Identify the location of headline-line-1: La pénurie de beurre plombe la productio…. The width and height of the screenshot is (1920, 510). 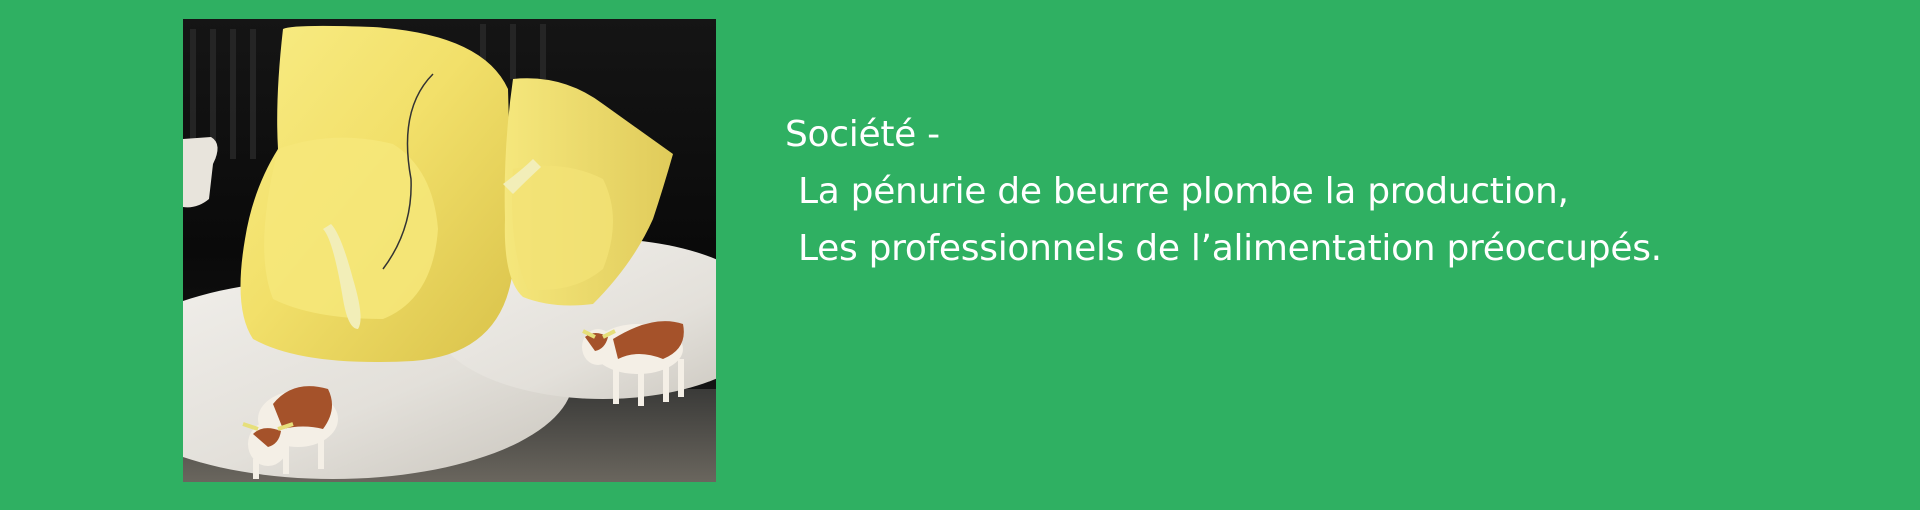
(1183, 191).